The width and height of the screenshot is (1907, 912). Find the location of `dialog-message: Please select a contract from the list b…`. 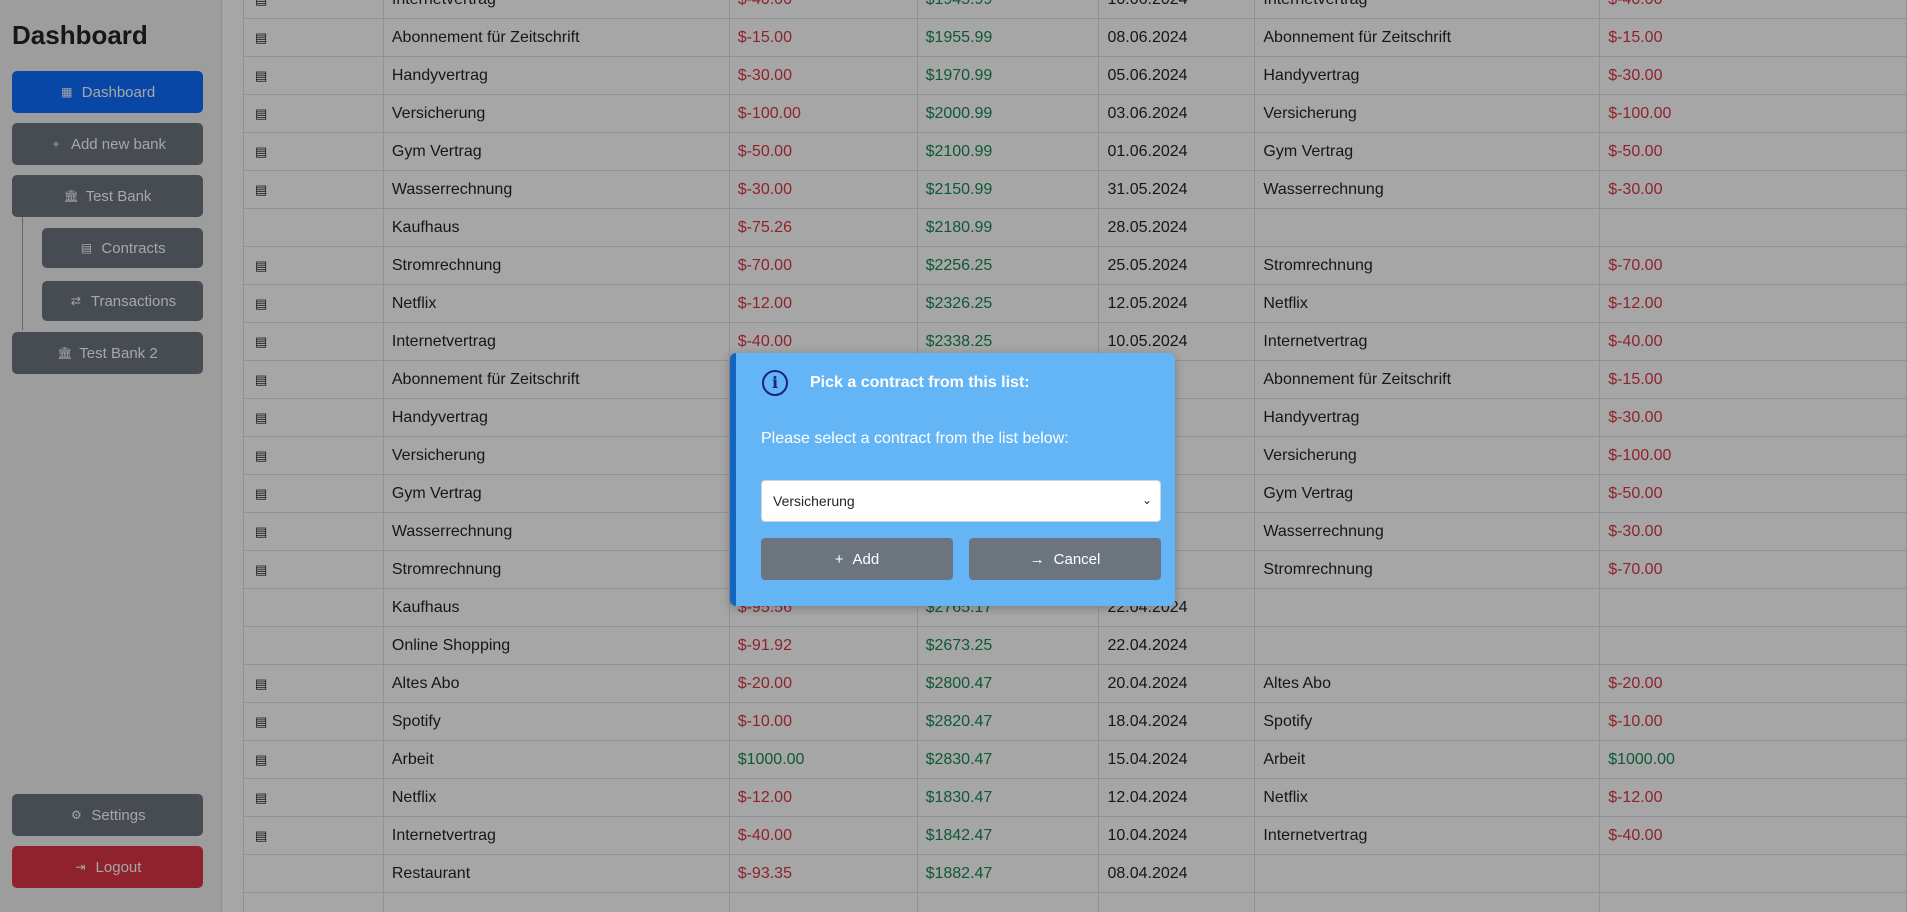

dialog-message: Please select a contract from the list b… is located at coordinates (915, 438).